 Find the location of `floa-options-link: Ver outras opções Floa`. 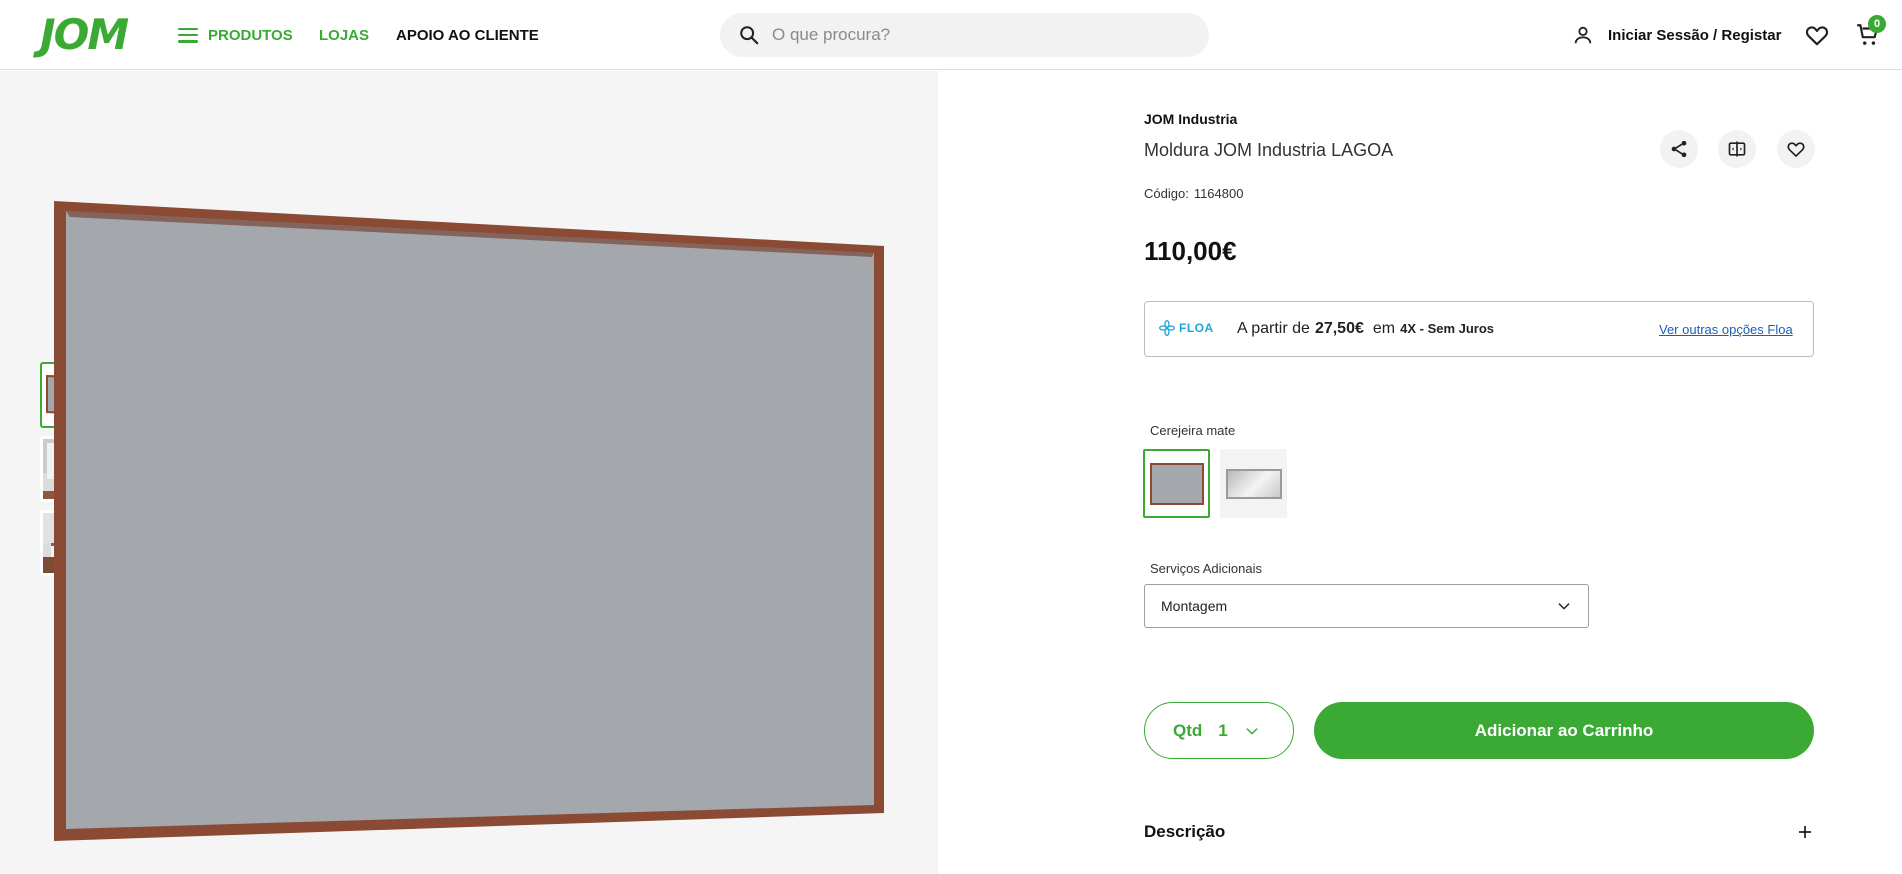

floa-options-link: Ver outras opções Floa is located at coordinates (1726, 329).